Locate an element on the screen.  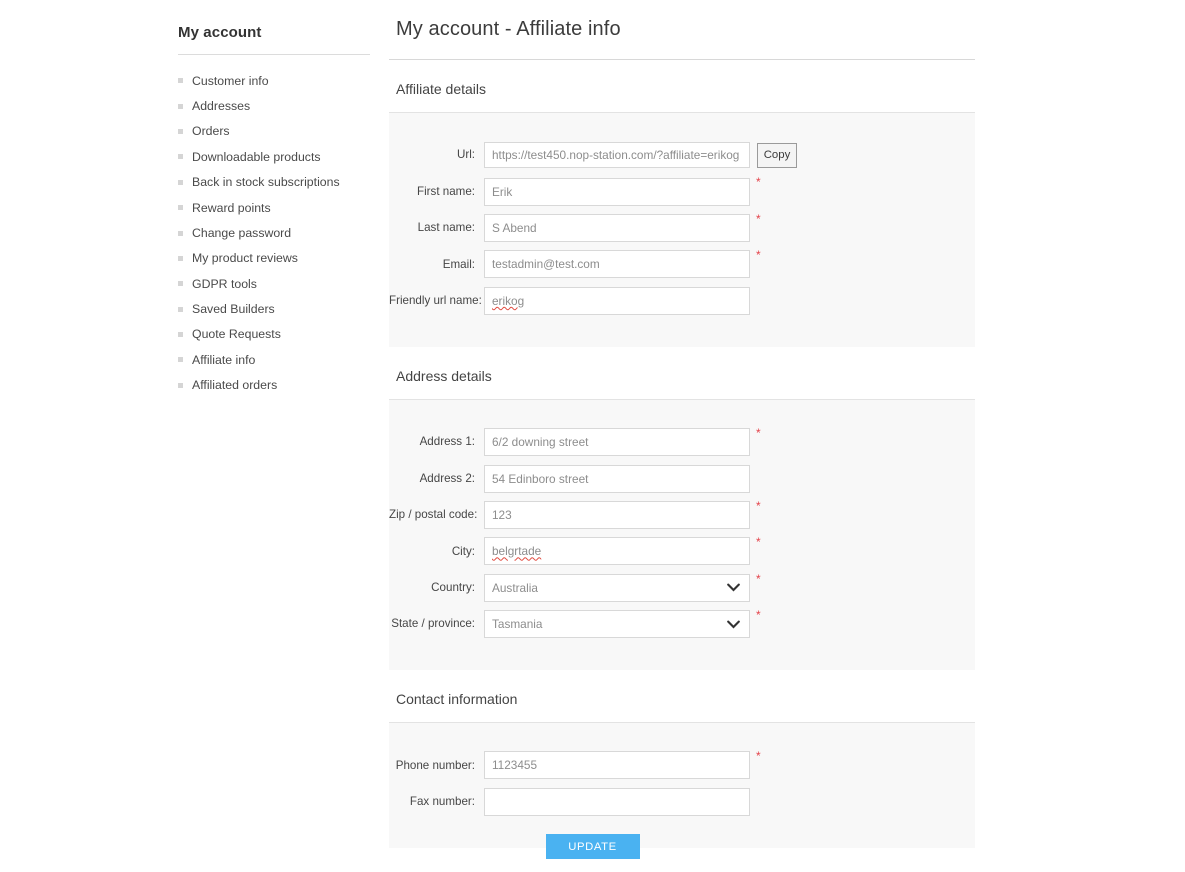
sidebar-item-label: Change password is located at coordinates (242, 232).